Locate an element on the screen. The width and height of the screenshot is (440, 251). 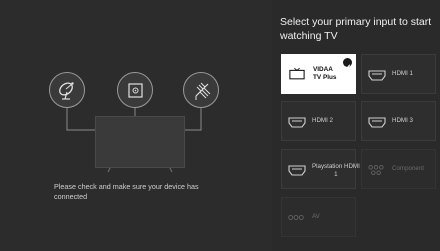
input-label: VIDAA TV Plus is located at coordinates (325, 73).